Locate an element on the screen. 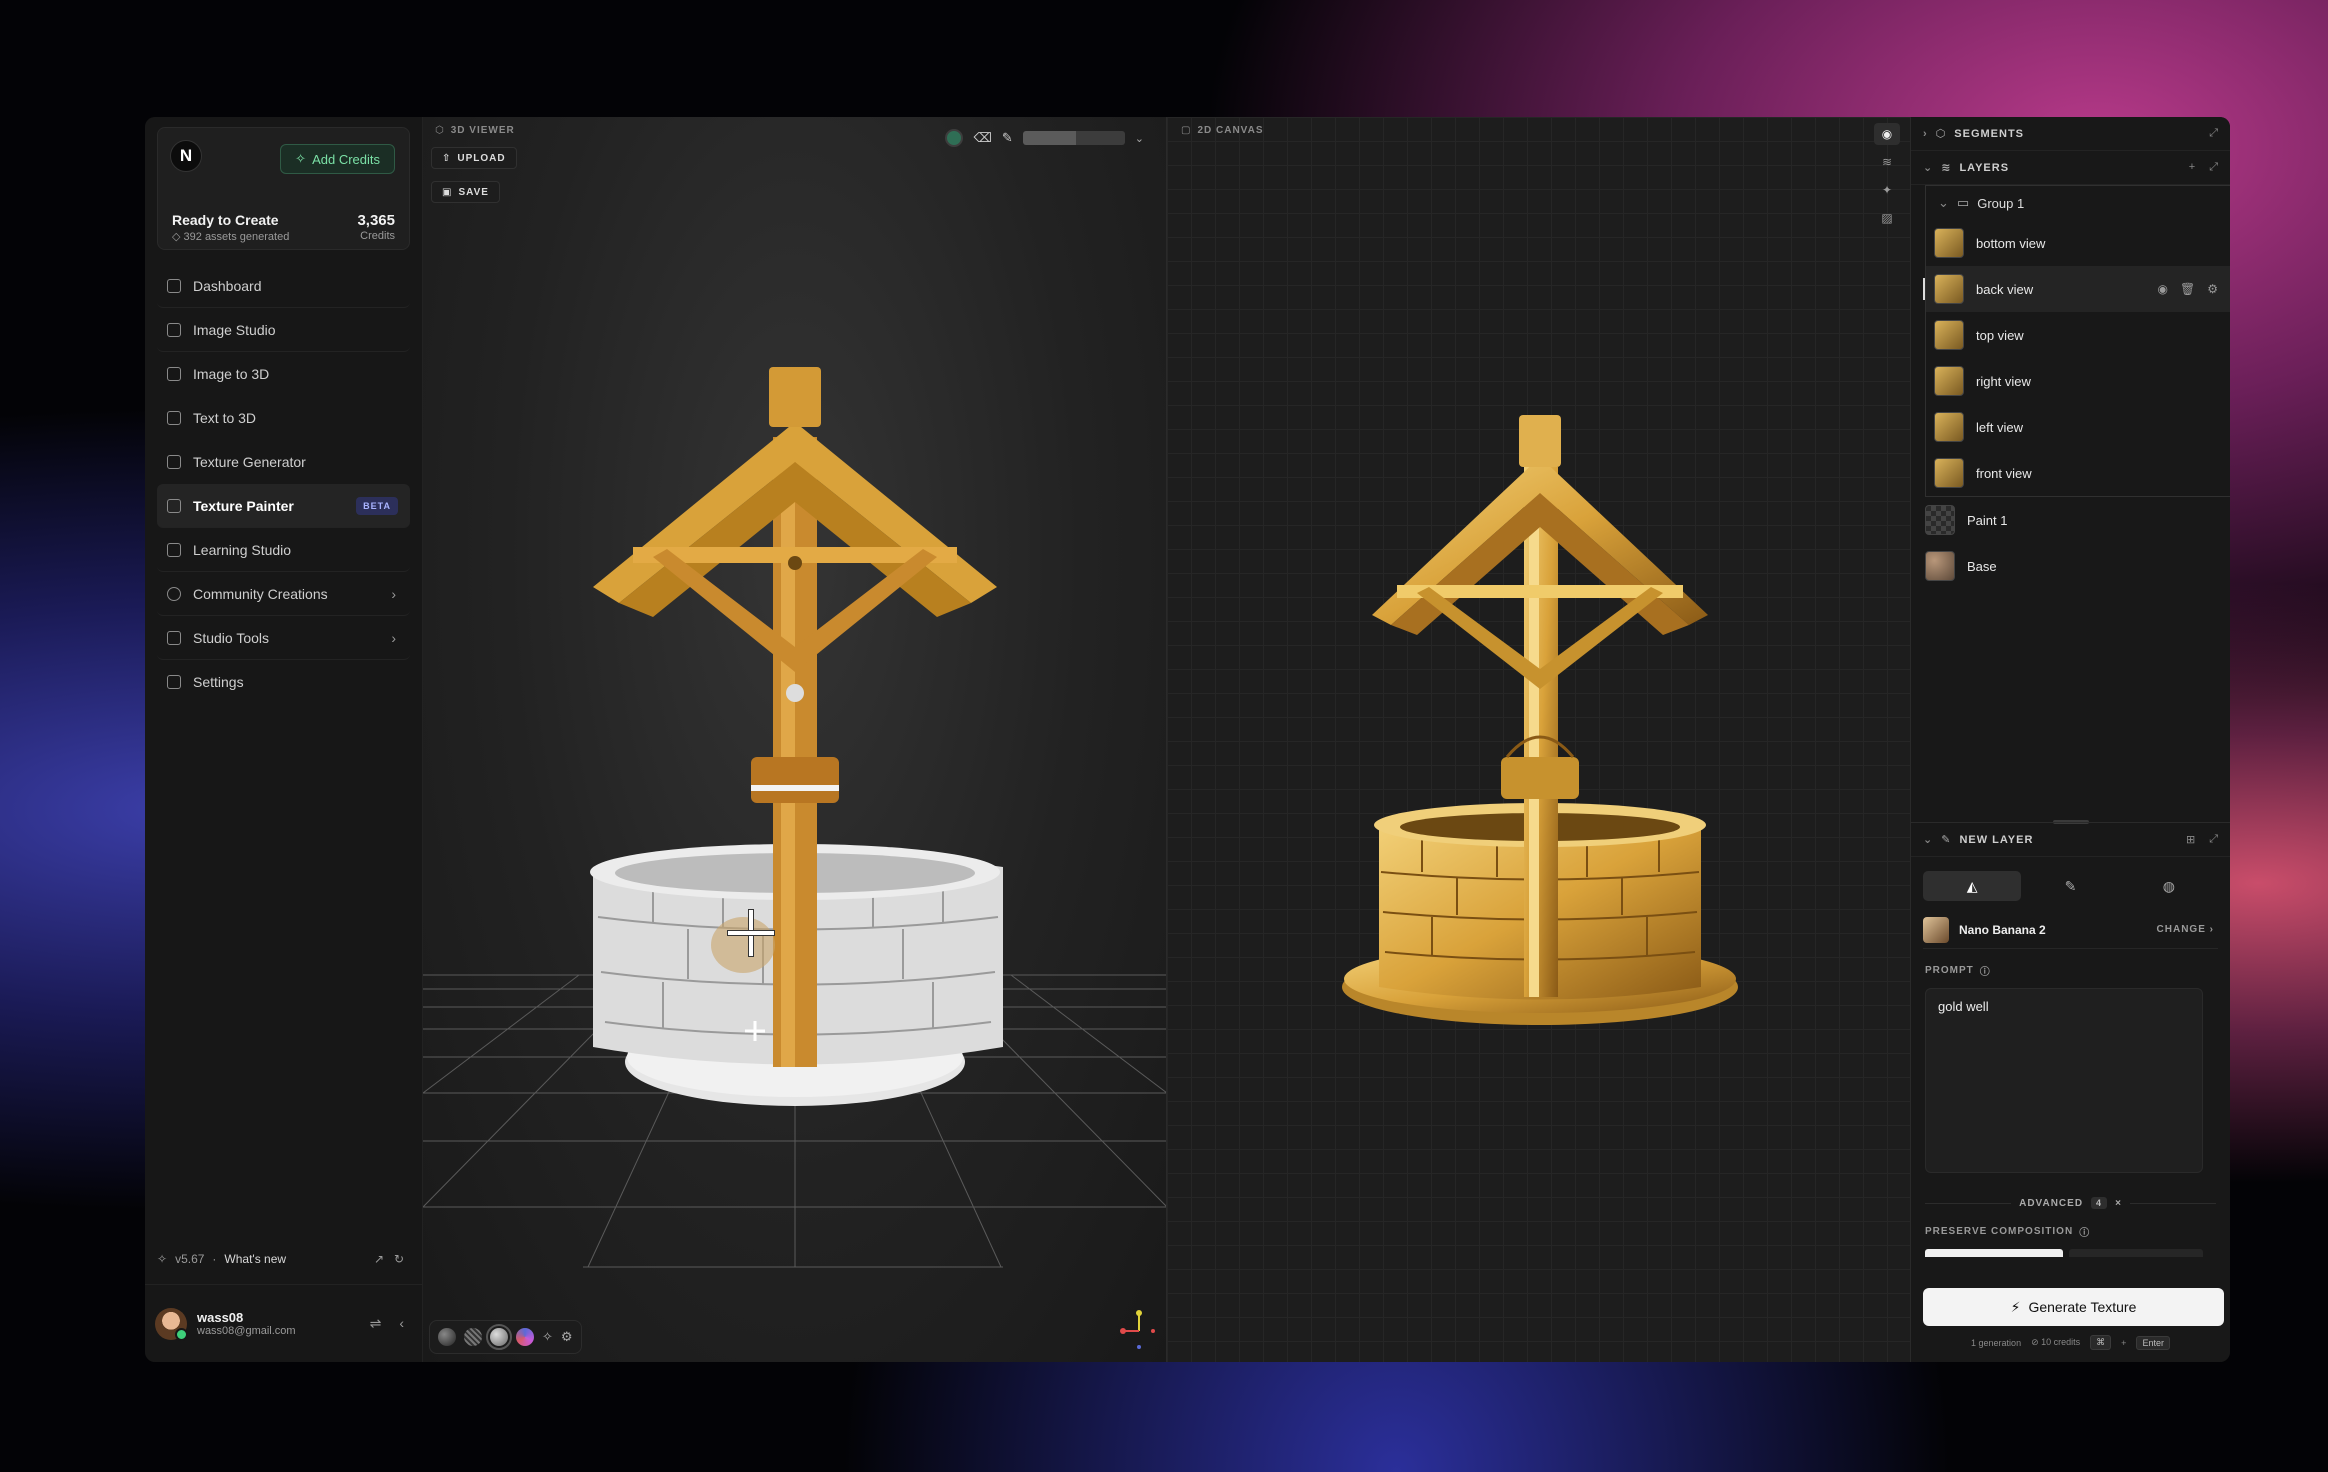  layer-item: front view is located at coordinates (2078, 473).